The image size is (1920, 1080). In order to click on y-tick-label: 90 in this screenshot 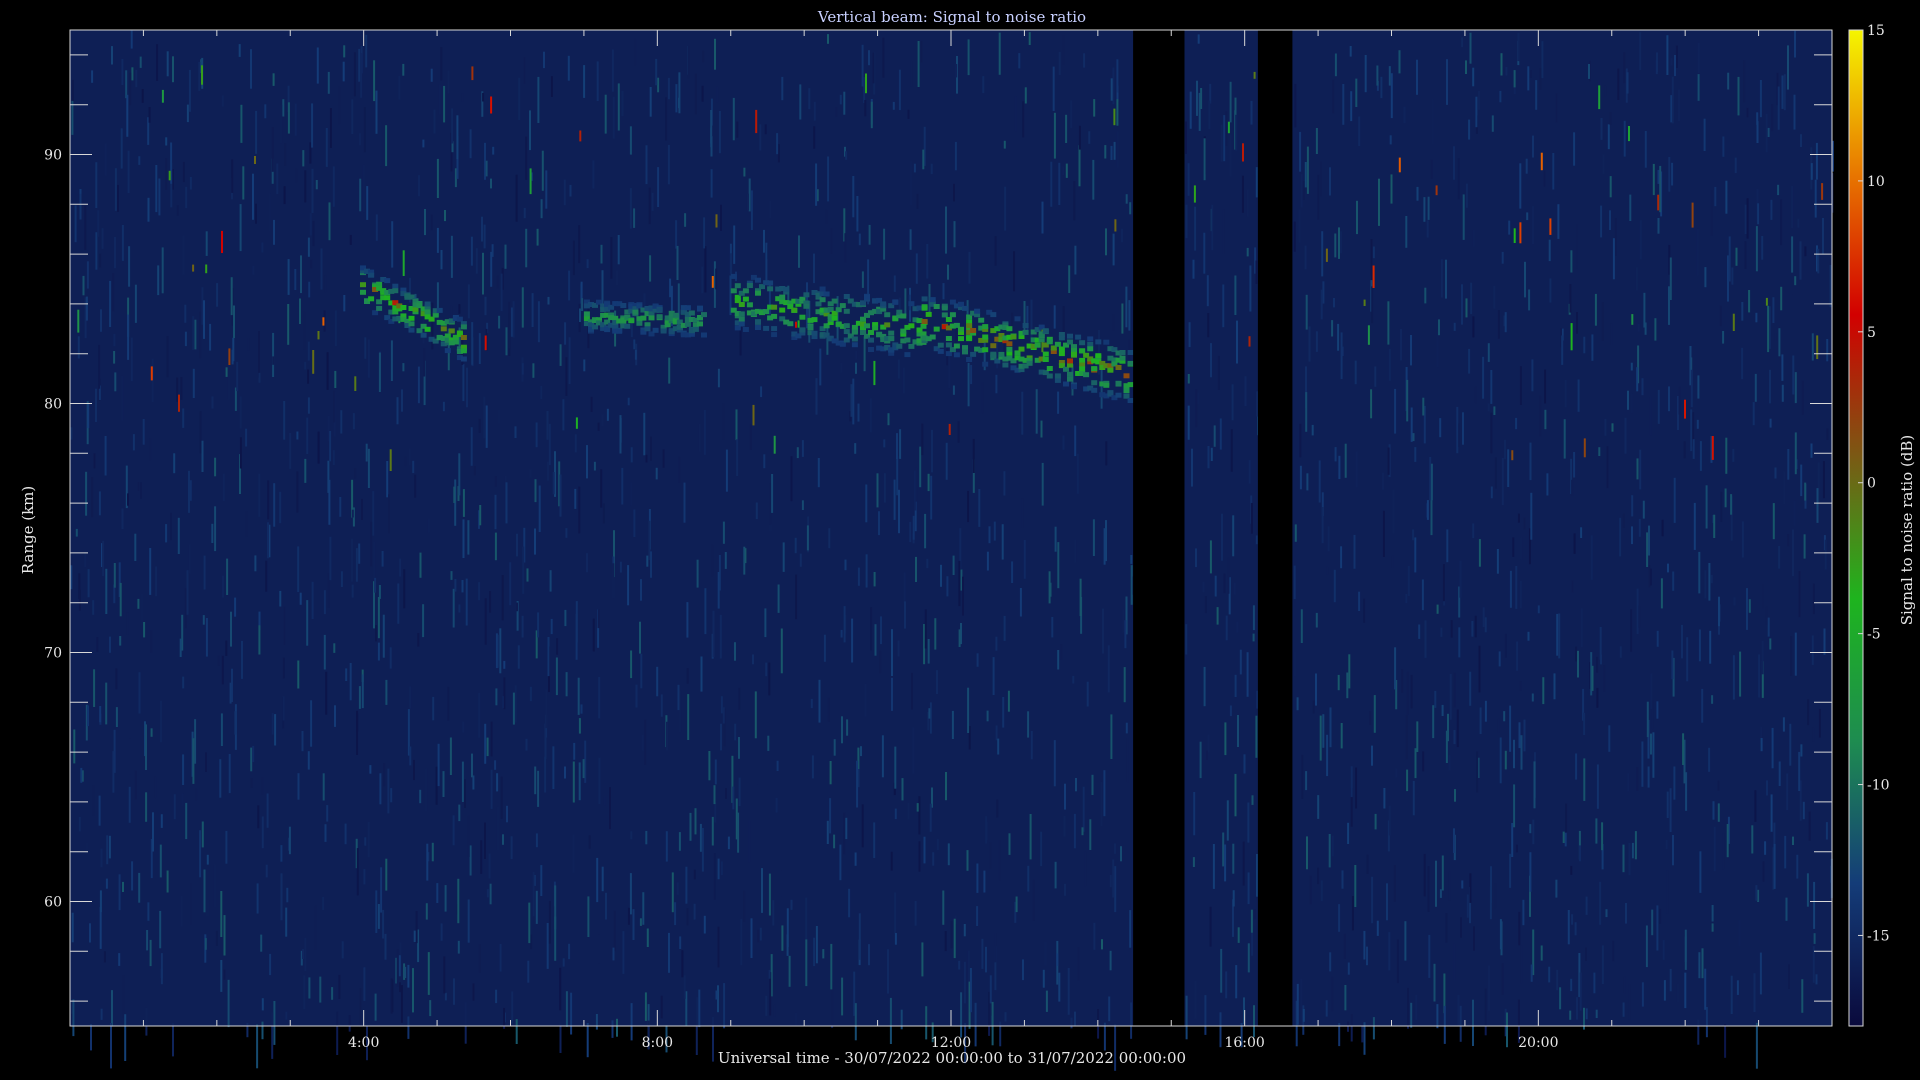, I will do `click(53, 156)`.